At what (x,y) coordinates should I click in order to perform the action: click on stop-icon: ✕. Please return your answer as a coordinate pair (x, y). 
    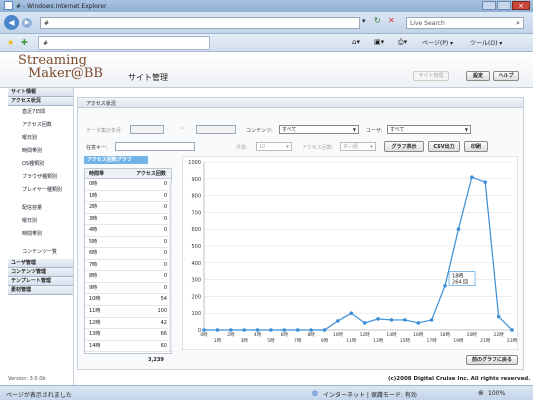
    Looking at the image, I should click on (391, 20).